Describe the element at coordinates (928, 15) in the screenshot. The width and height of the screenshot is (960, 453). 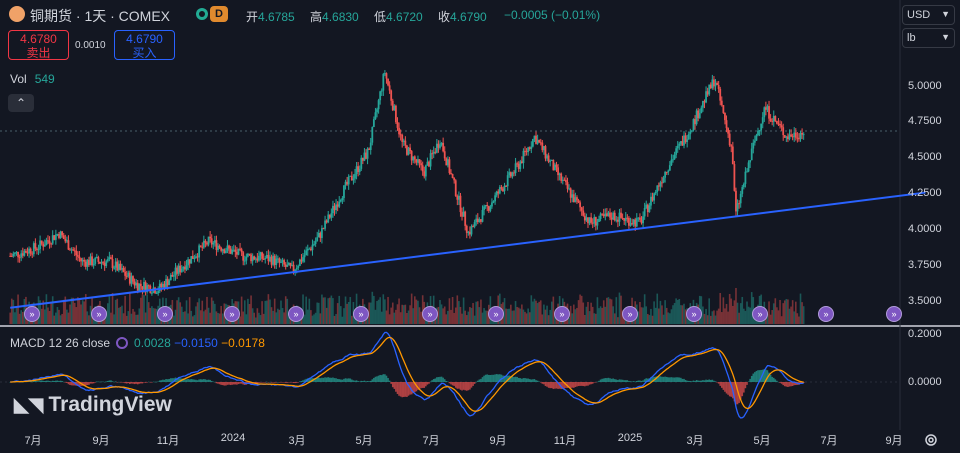
I see `currency-select: USD ▼` at that location.